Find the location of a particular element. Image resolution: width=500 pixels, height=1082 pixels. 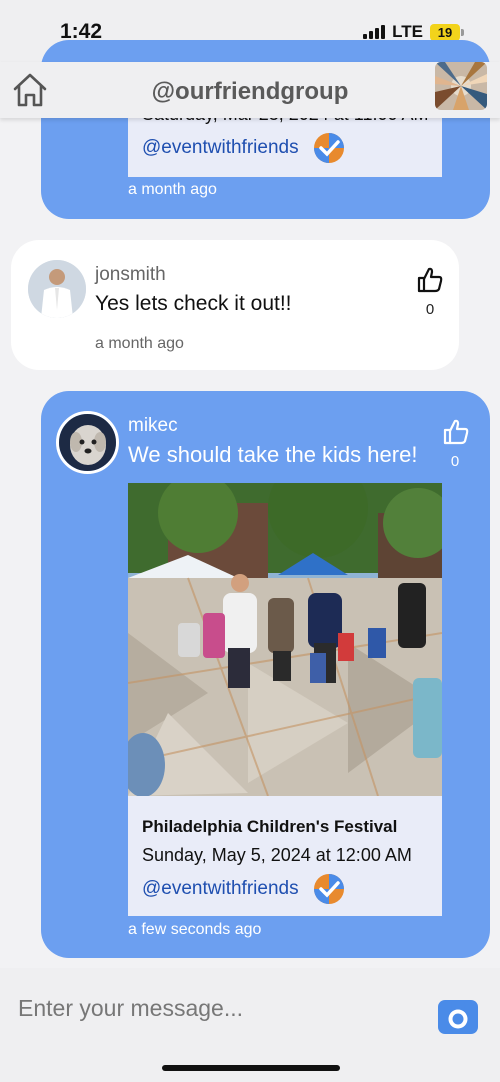

group-title: @ourfriendgroup is located at coordinates (250, 91).